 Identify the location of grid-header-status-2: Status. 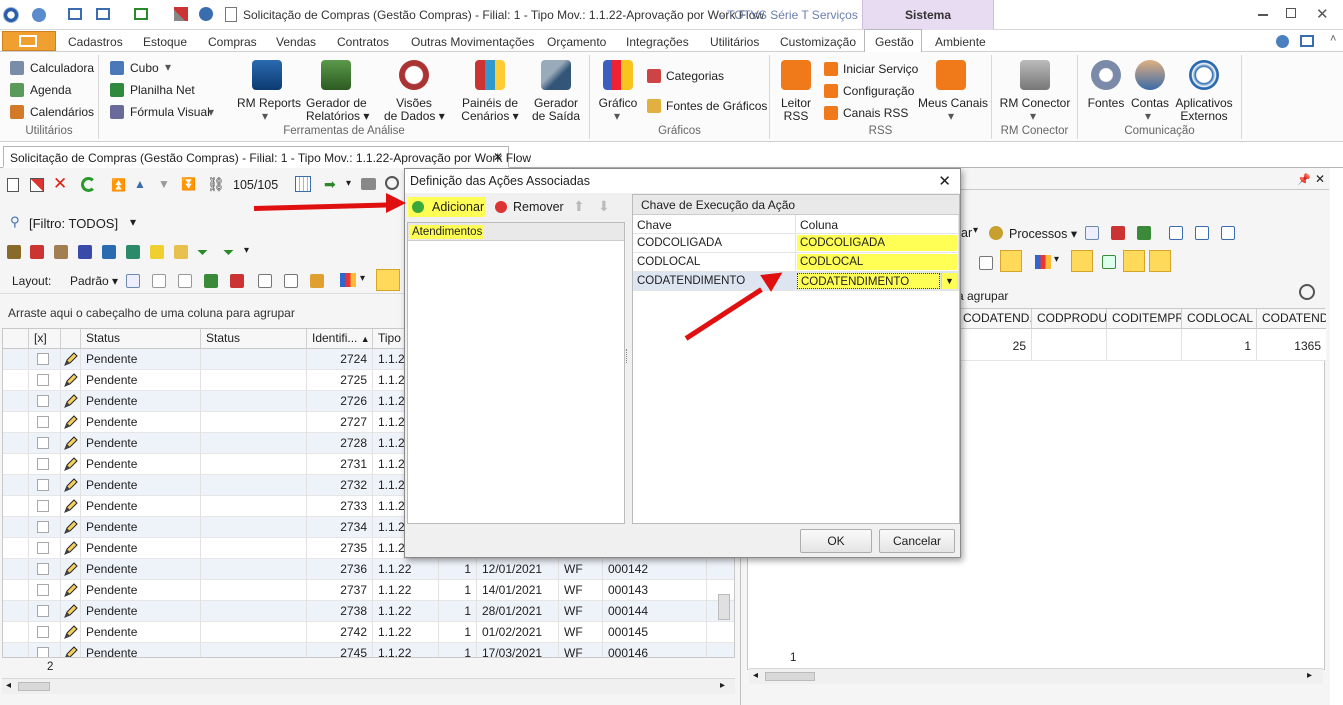
(254, 339).